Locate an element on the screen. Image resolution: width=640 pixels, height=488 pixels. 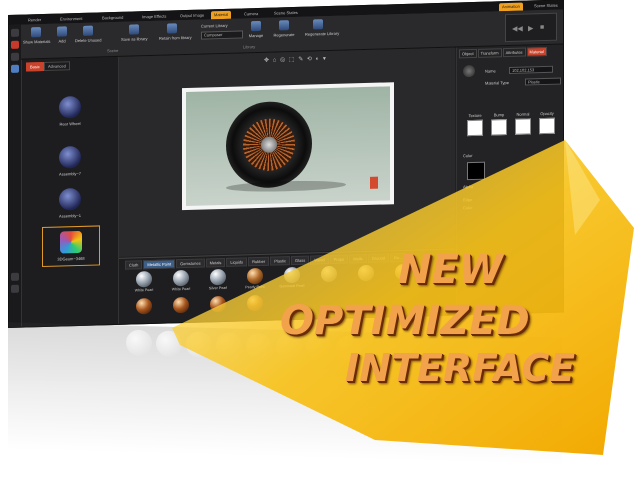
save-as-library-button: Save as library is located at coordinates (134, 33).